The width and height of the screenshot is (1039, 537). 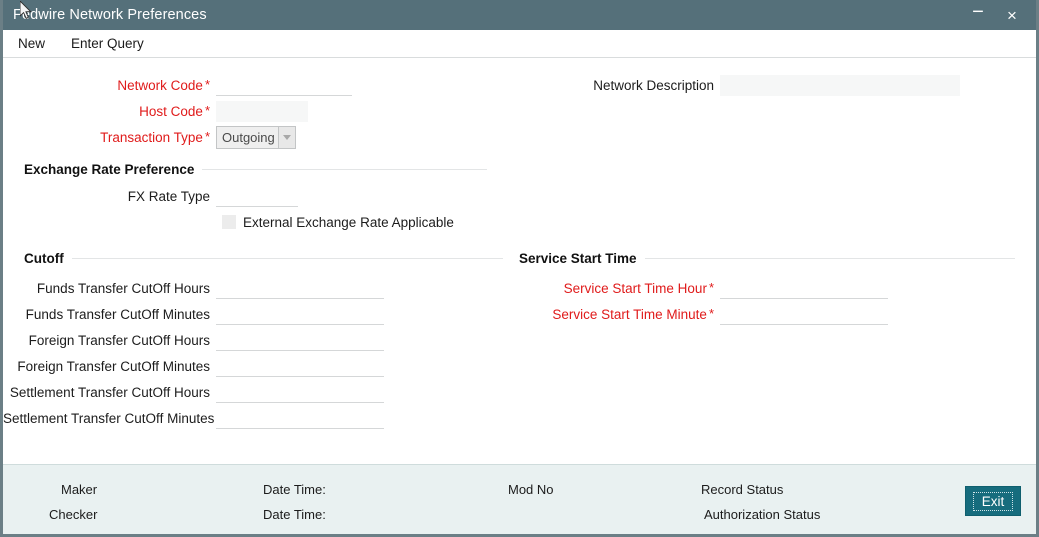 I want to click on exchange-rate-preference-title: Exchange Rate Preference, so click(x=109, y=169).